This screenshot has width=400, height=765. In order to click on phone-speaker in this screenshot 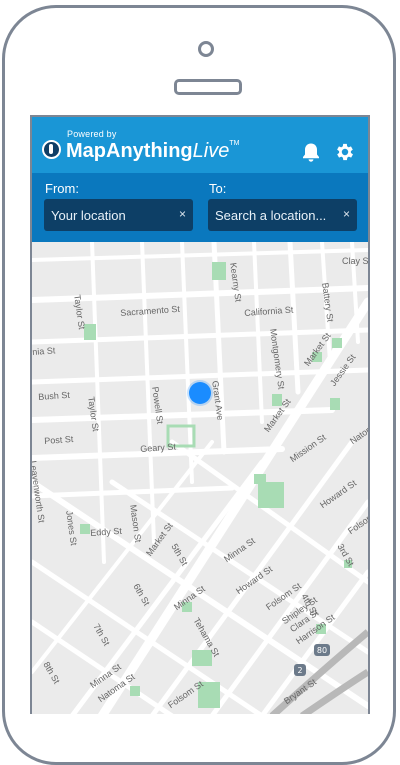, I will do `click(208, 87)`.